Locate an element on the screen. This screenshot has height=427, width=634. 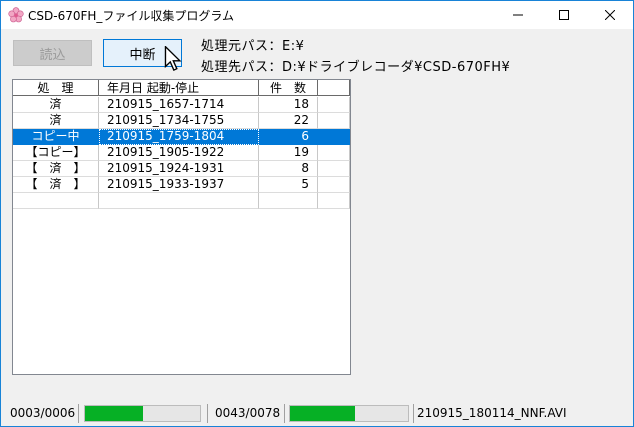
file-counter: 0043/0078 is located at coordinates (248, 413).